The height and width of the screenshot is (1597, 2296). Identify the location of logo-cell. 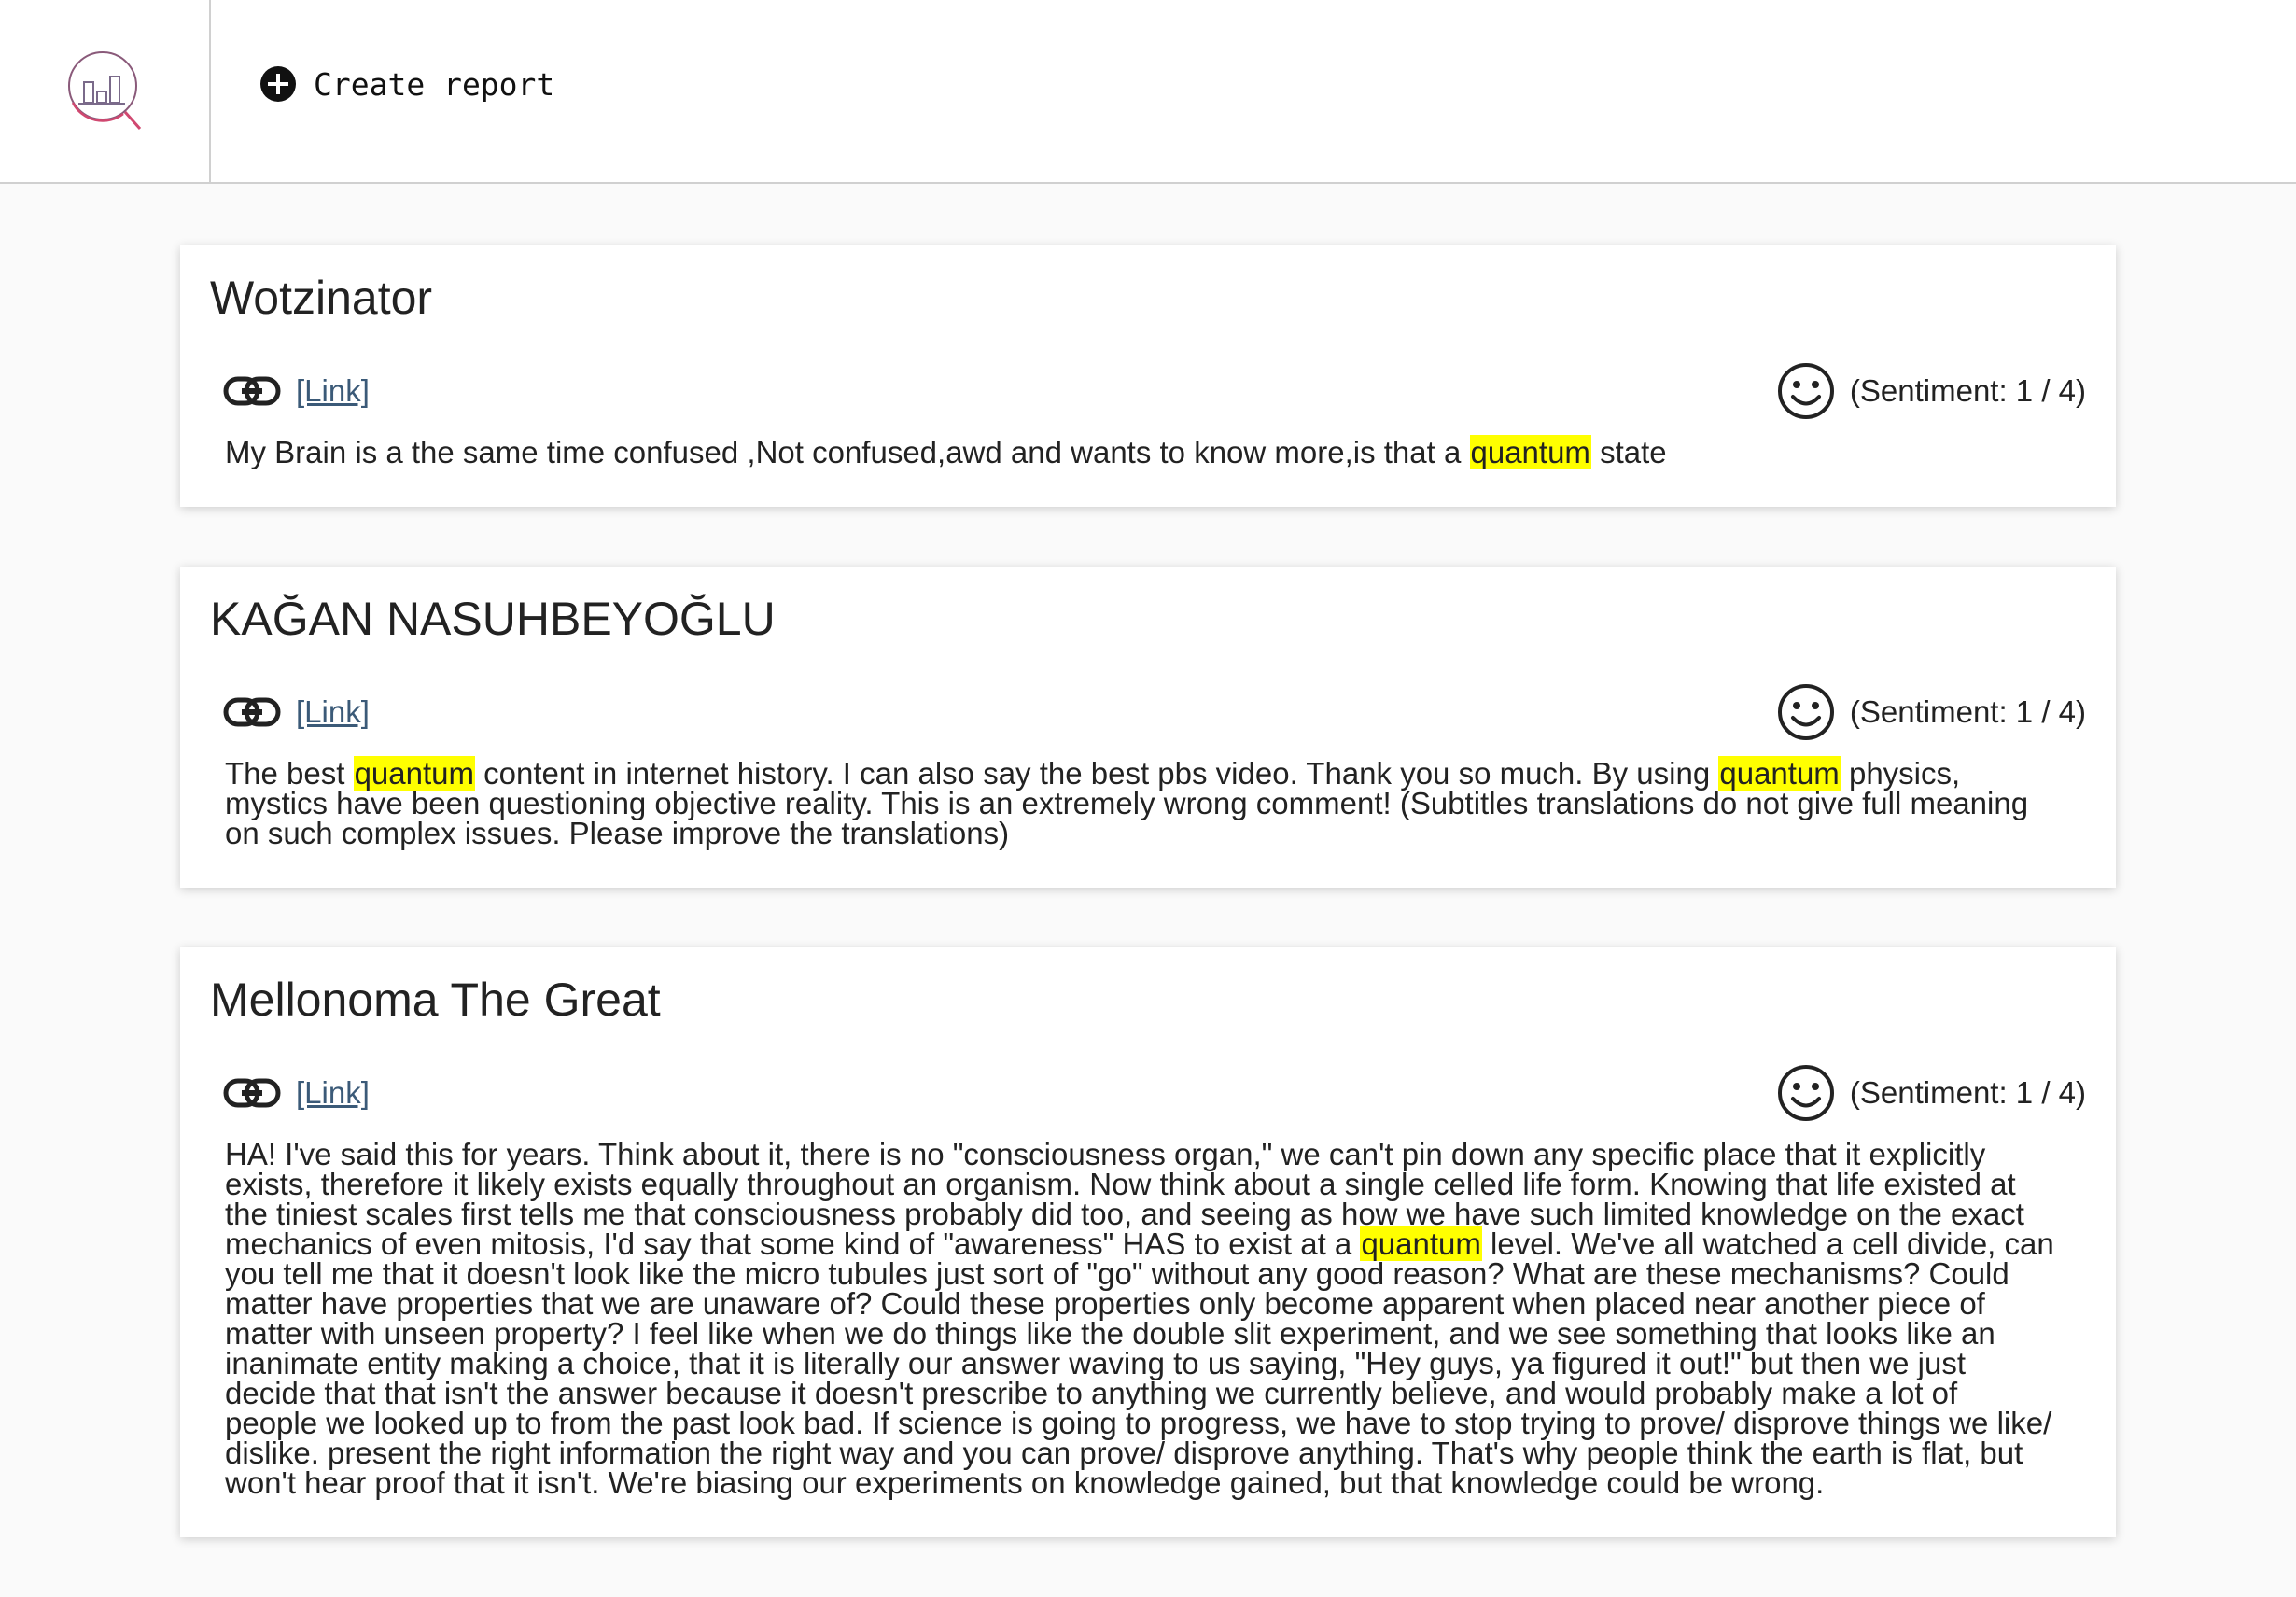
(105, 92).